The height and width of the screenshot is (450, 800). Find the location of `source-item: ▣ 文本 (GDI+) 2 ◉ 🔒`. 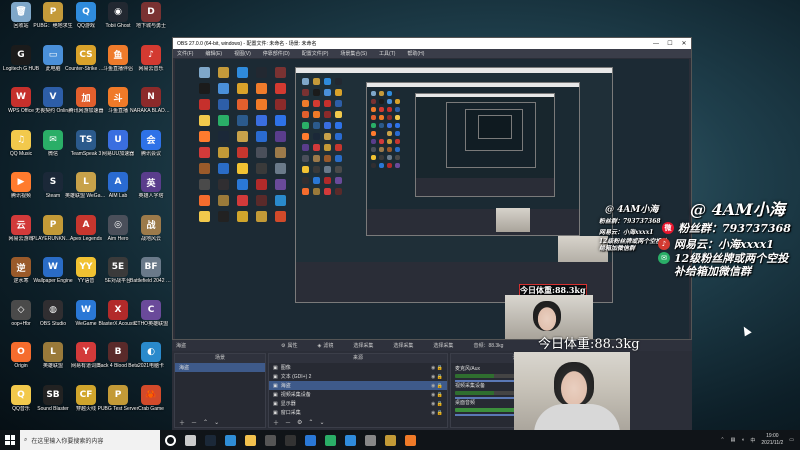

source-item: ▣ 文本 (GDI+) 2 ◉ 🔒 is located at coordinates (358, 376).